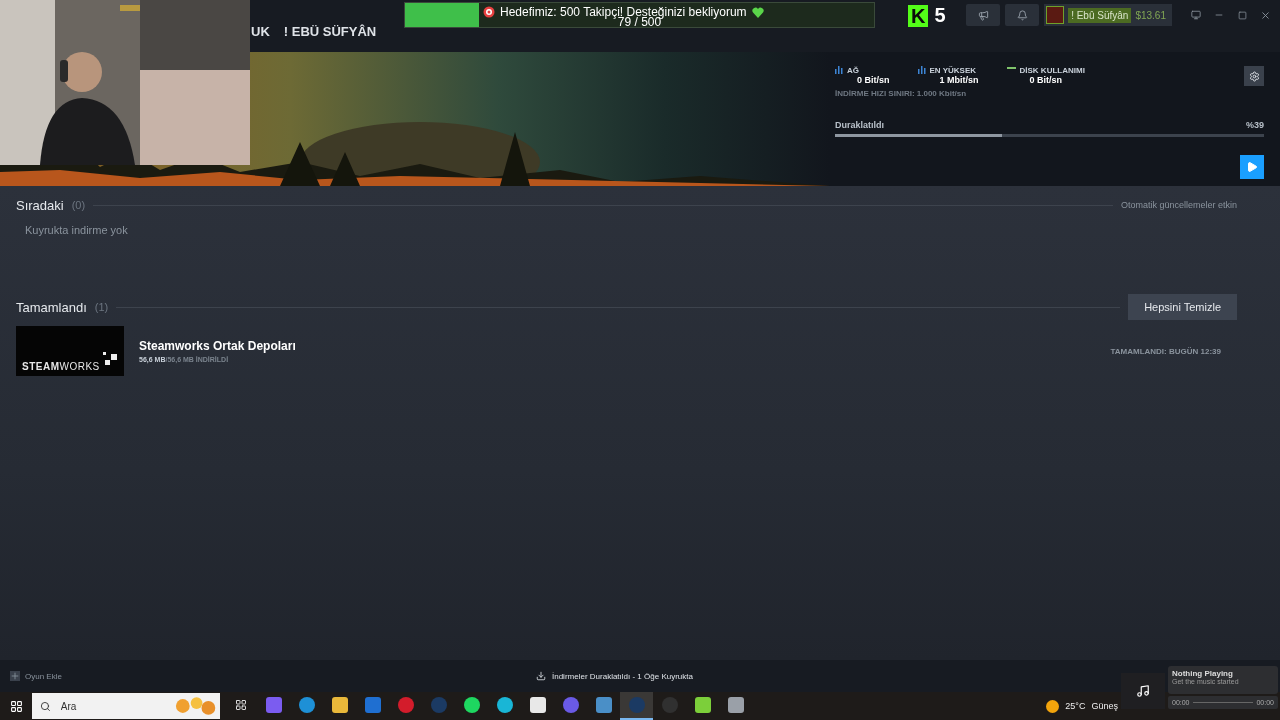  Describe the element at coordinates (78, 205) in the screenshot. I see `section-count: (0)` at that location.